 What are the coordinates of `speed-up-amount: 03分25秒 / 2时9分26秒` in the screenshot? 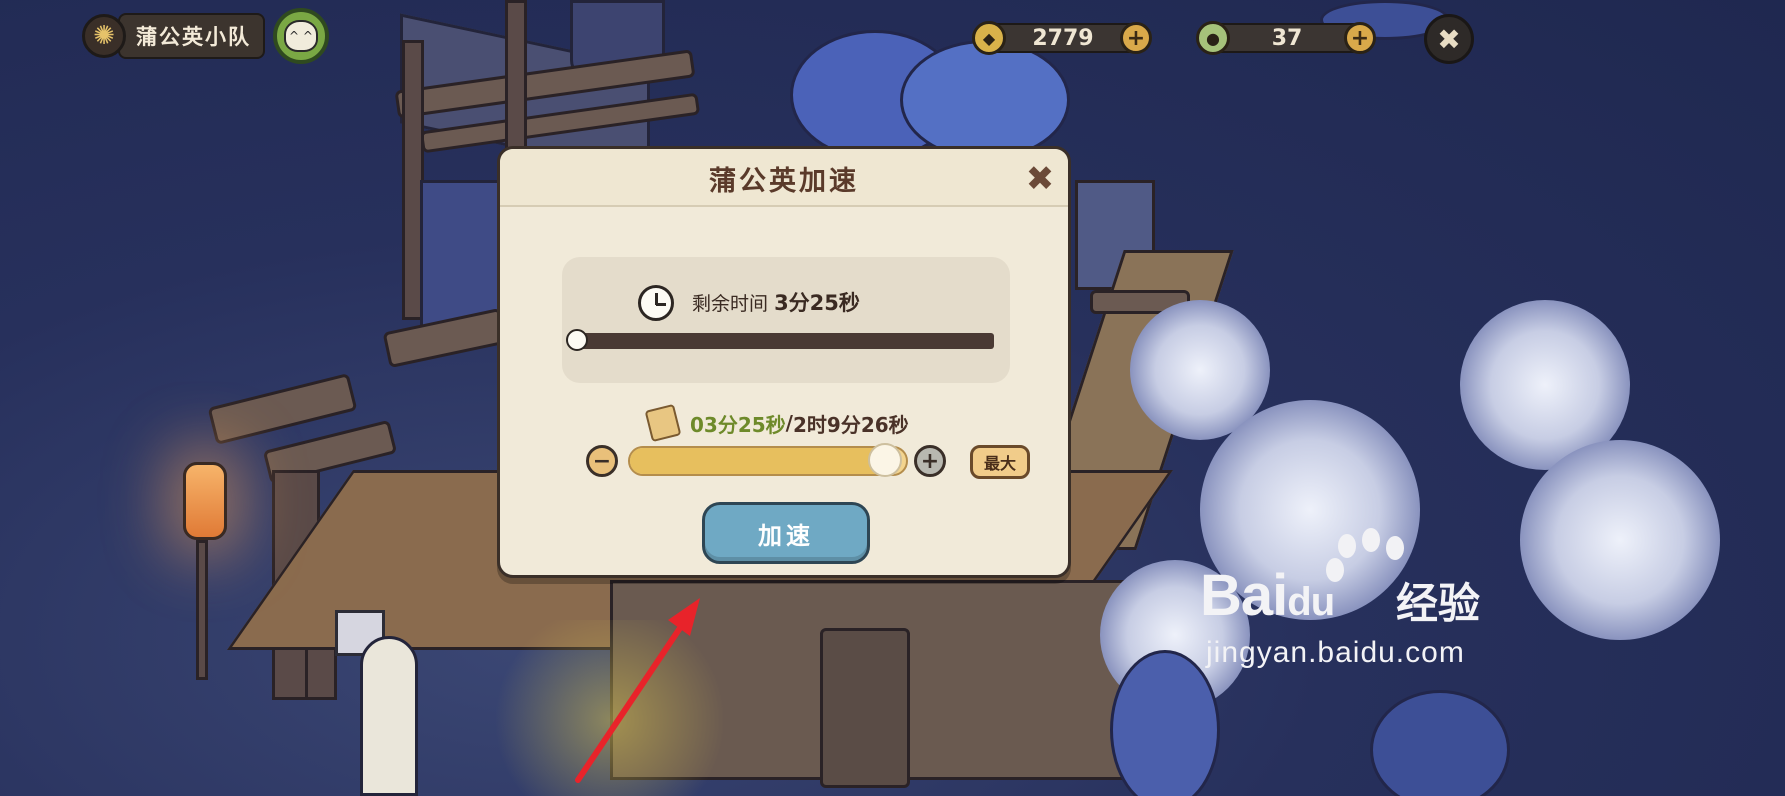 It's located at (776, 423).